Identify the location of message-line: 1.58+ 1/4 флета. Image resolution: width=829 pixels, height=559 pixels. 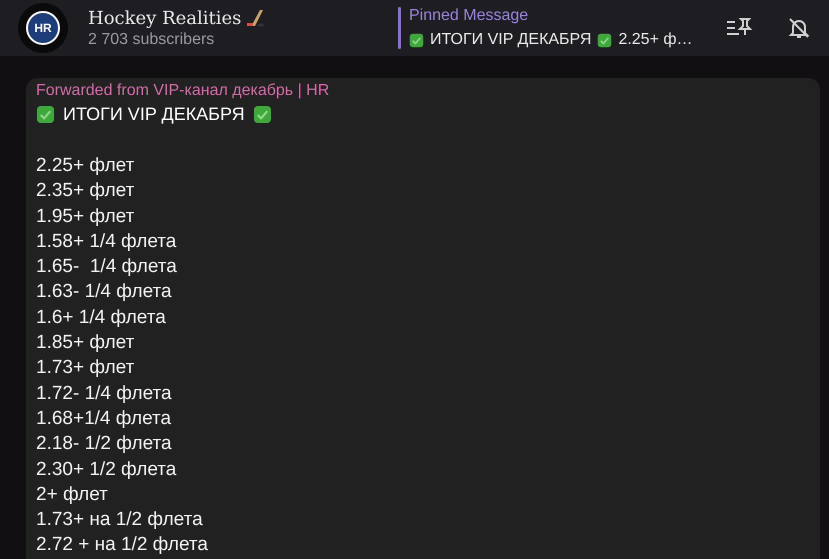
(107, 242).